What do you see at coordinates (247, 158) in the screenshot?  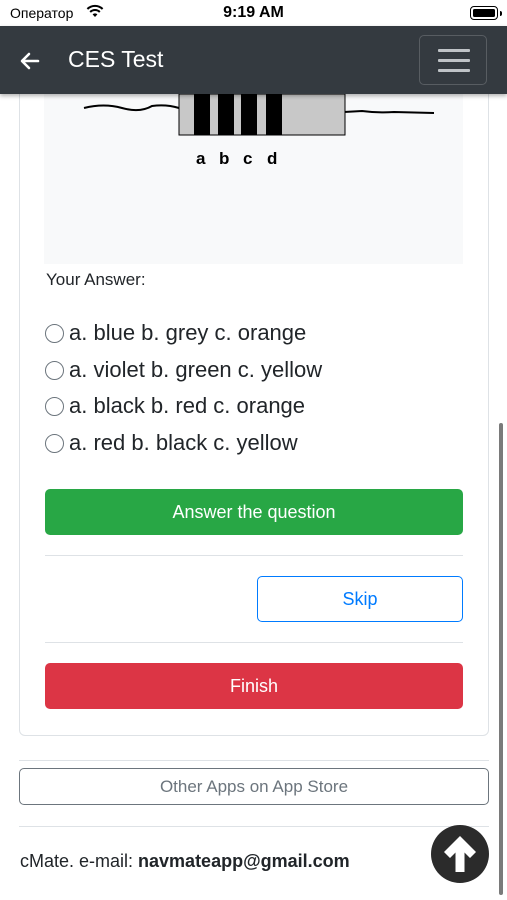 I see `band-label-c: c` at bounding box center [247, 158].